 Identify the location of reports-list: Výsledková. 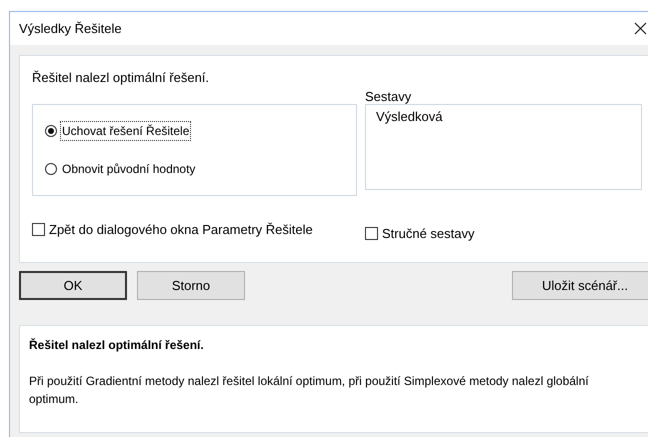
(503, 147).